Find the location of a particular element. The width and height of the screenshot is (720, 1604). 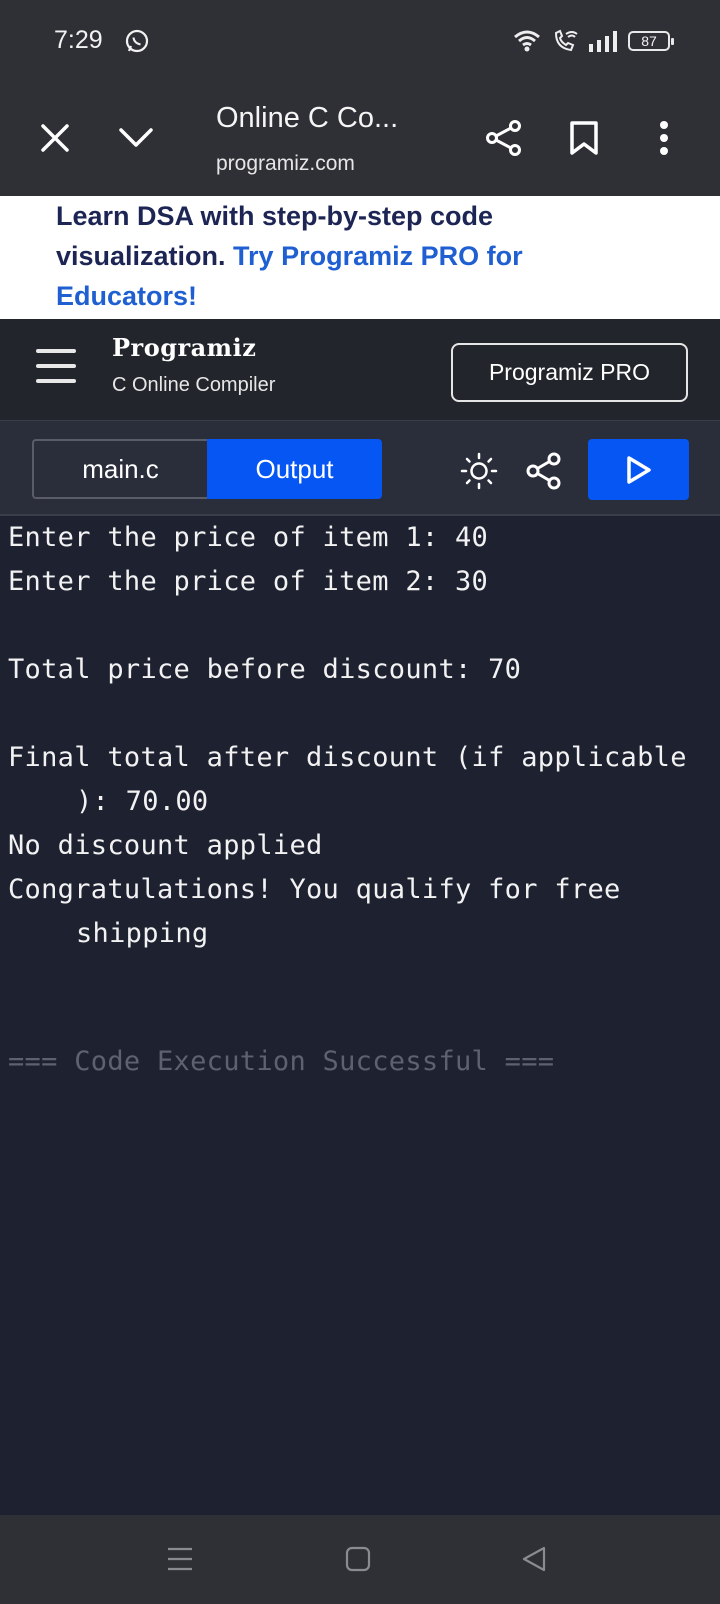

output-line: Congratulations! You qualify for free is located at coordinates (314, 889).